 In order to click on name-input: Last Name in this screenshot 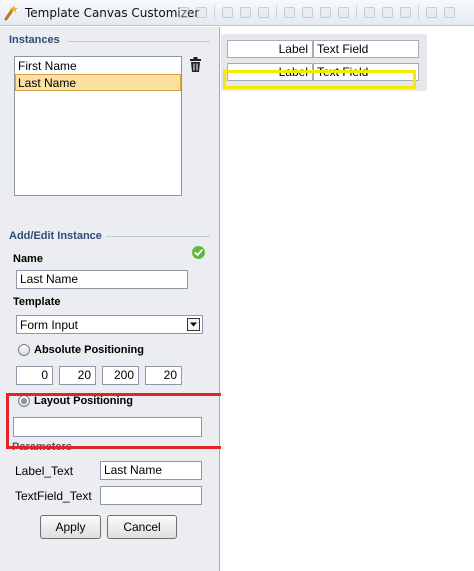, I will do `click(102, 279)`.